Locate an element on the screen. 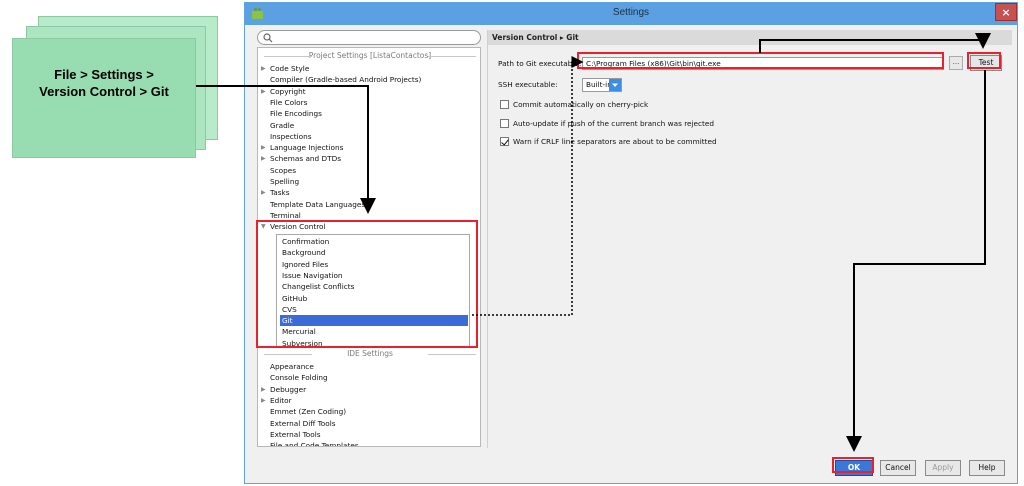 This screenshot has height=486, width=1024. tree-item-label: File and Code Templates is located at coordinates (314, 444).